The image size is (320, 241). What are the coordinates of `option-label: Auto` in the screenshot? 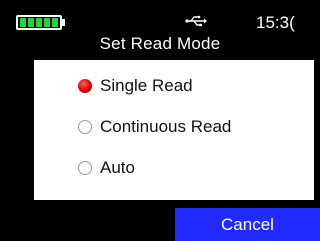 It's located at (117, 167).